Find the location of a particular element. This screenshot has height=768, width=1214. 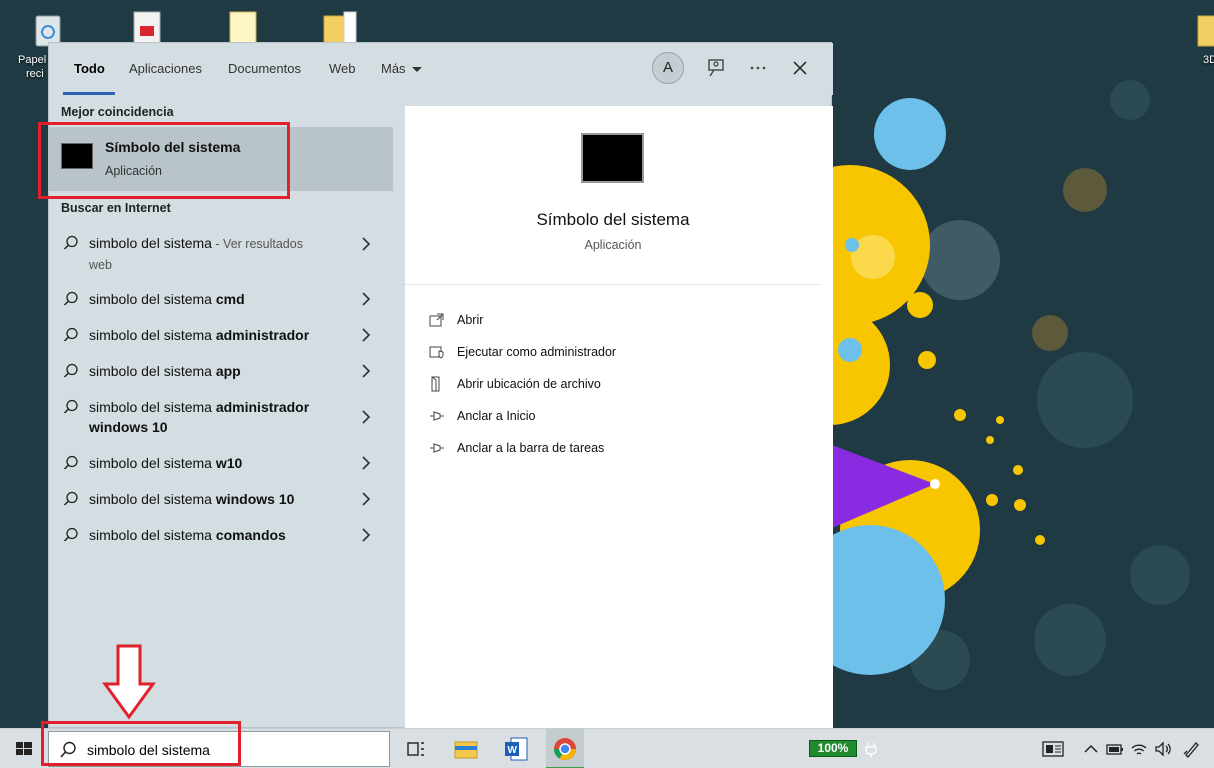

tab-mas: Más is located at coordinates (401, 68).